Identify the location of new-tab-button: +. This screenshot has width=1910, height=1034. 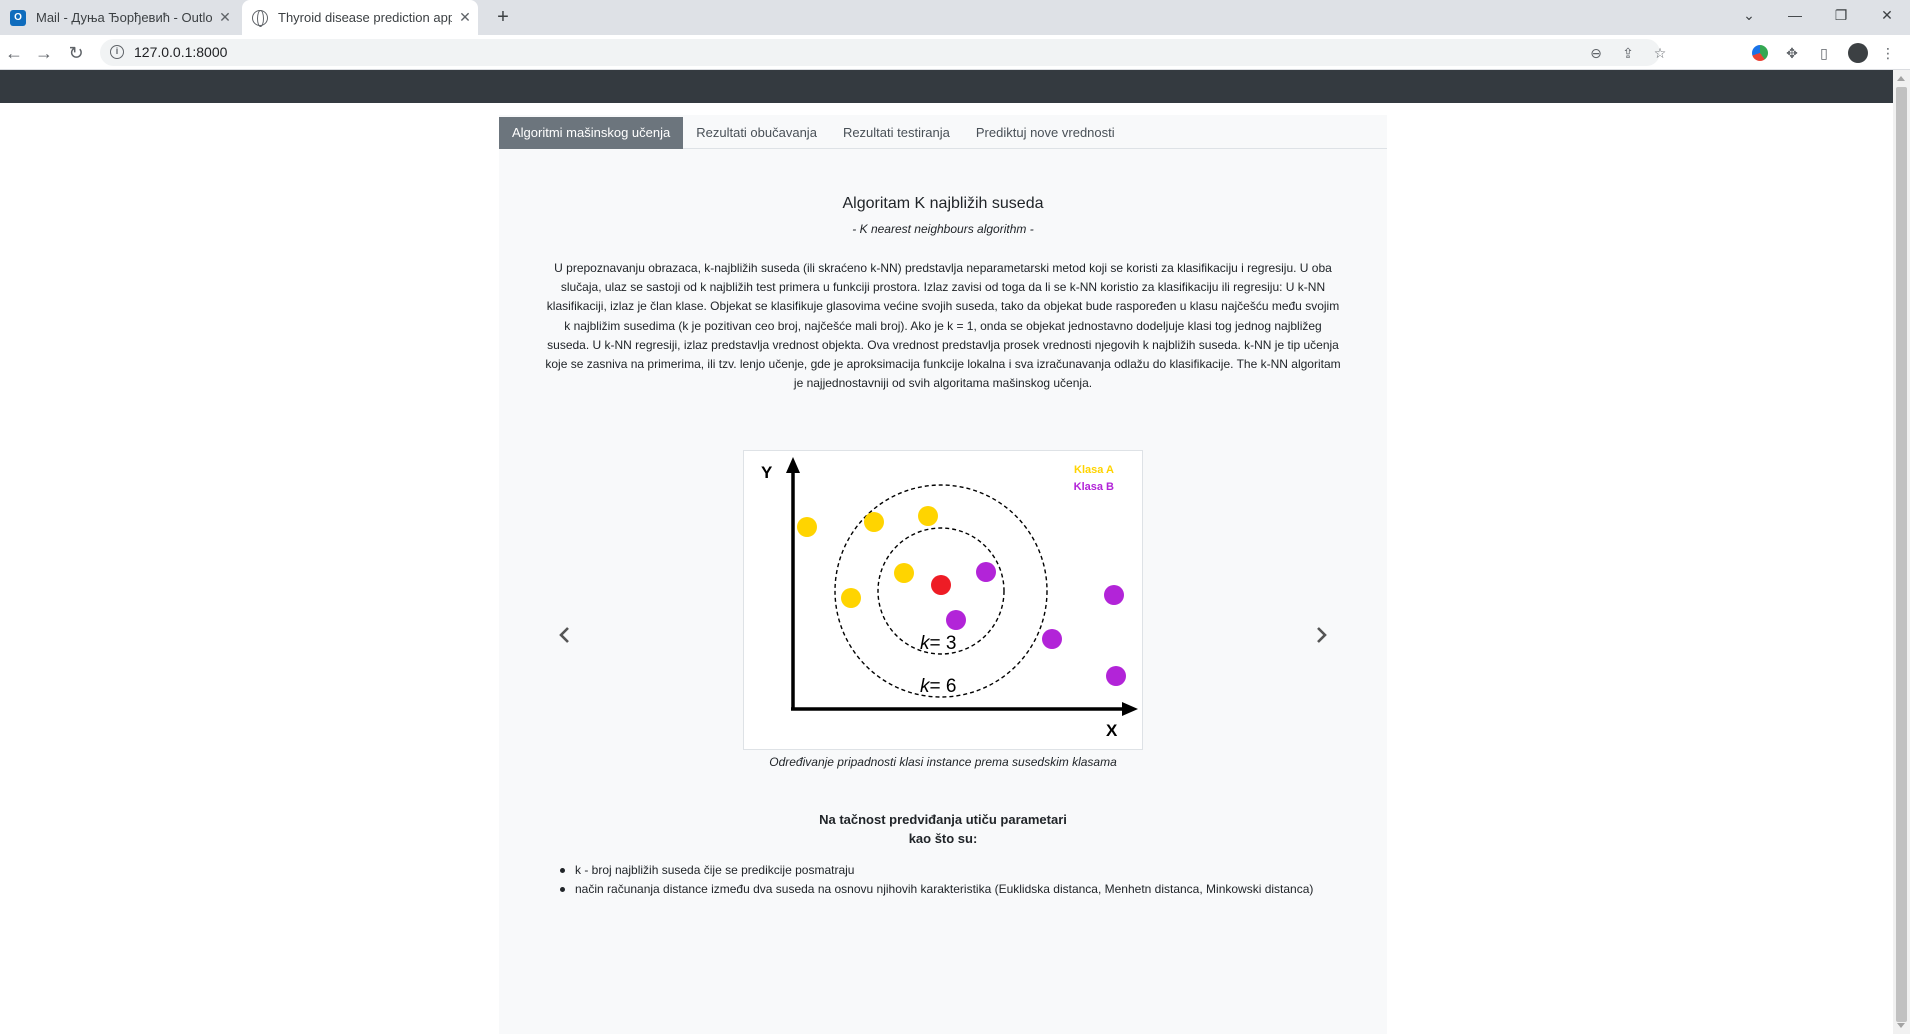
(503, 18).